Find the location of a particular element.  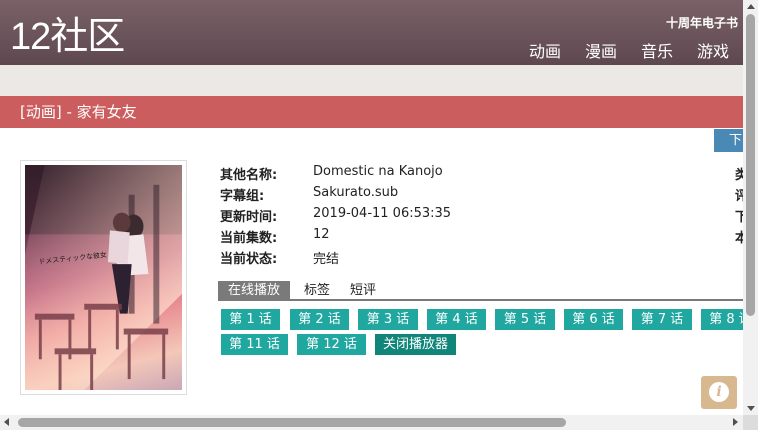

poster-frame: ドメスティックな彼女 is located at coordinates (103, 277).